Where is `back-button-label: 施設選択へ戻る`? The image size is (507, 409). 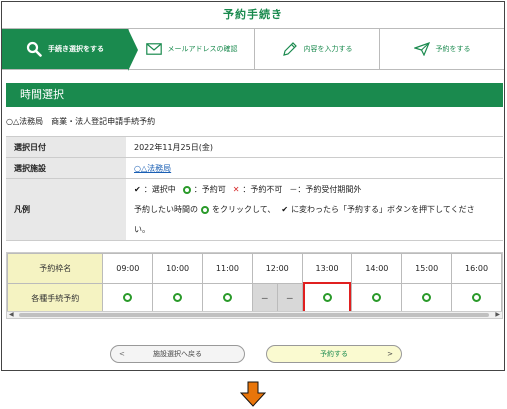
back-button-label: 施設選択へ戻る is located at coordinates (177, 354).